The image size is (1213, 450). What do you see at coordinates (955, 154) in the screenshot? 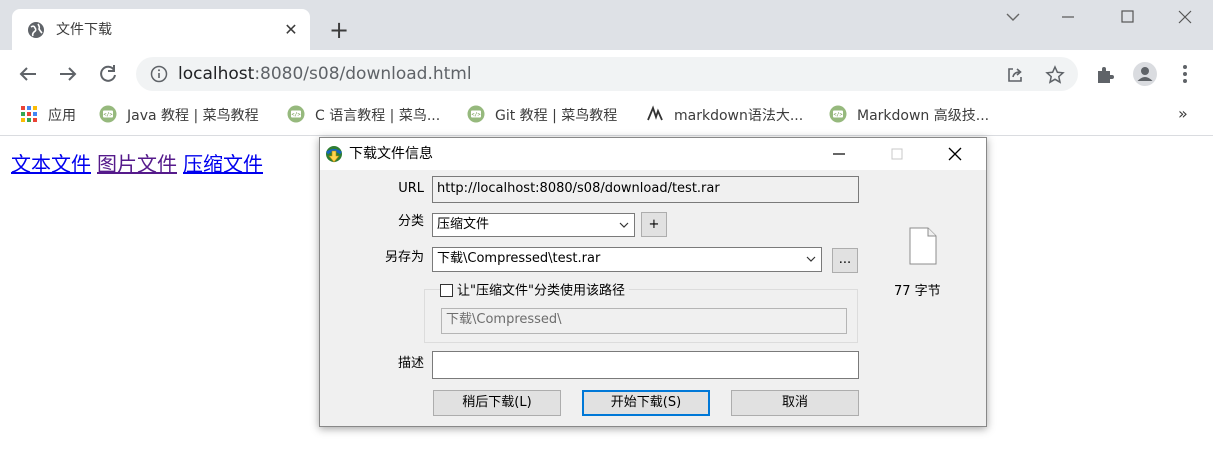
I see `dialog-close-icon` at bounding box center [955, 154].